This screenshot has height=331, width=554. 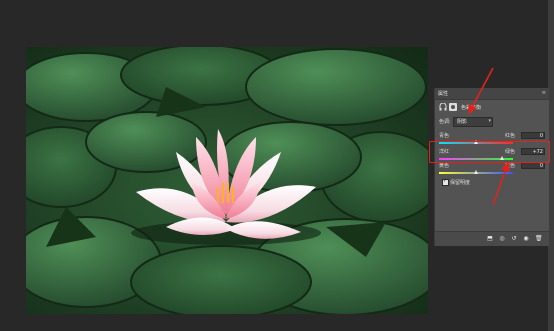 What do you see at coordinates (445, 182) in the screenshot?
I see `preserve-luminosity-checkbox` at bounding box center [445, 182].